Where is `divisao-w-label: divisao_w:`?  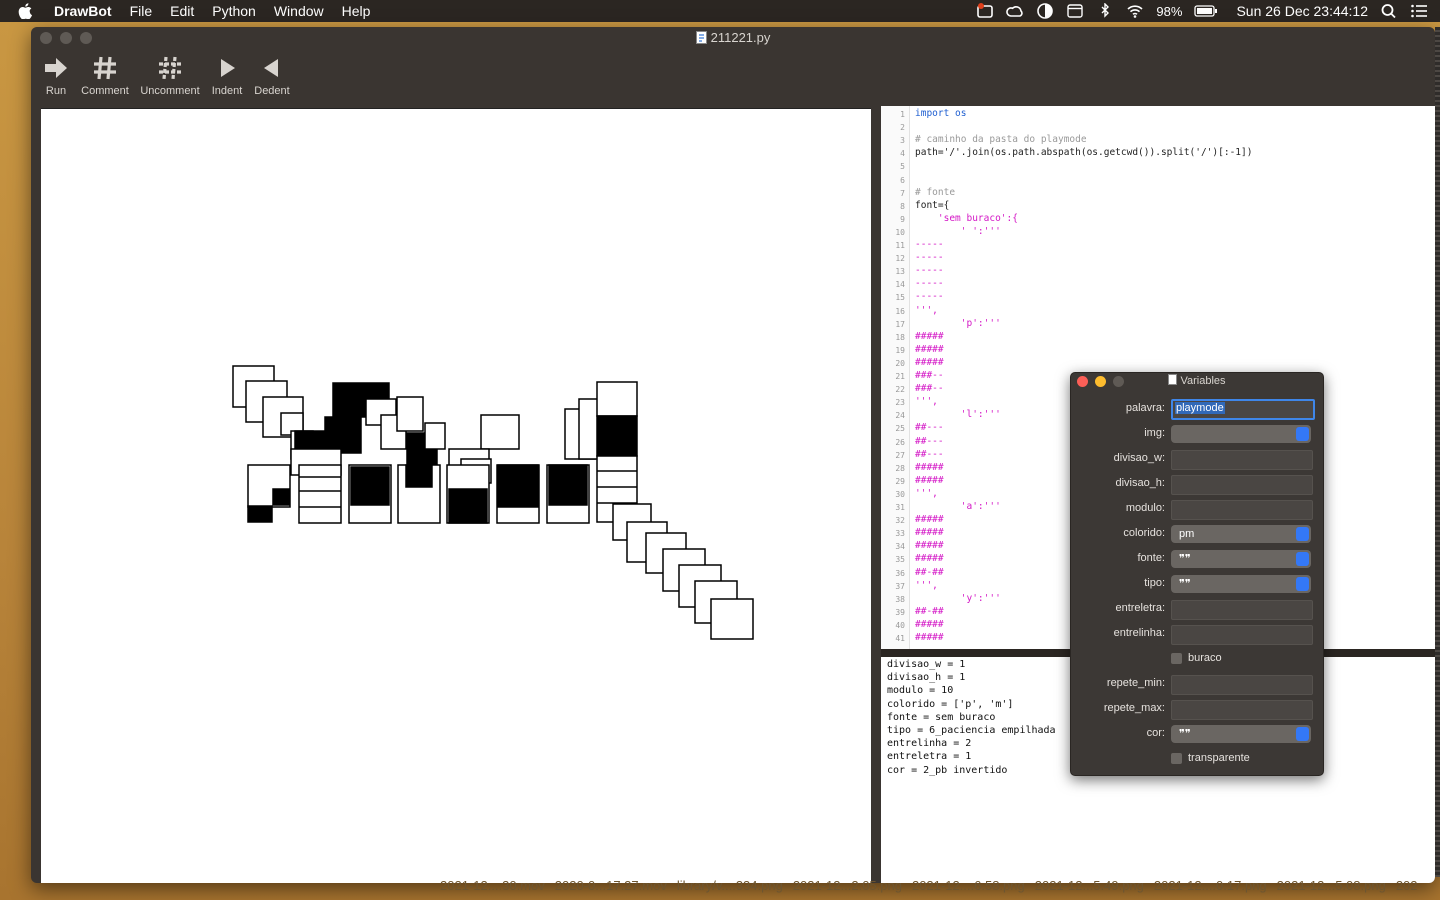
divisao-w-label: divisao_w: is located at coordinates (1139, 458).